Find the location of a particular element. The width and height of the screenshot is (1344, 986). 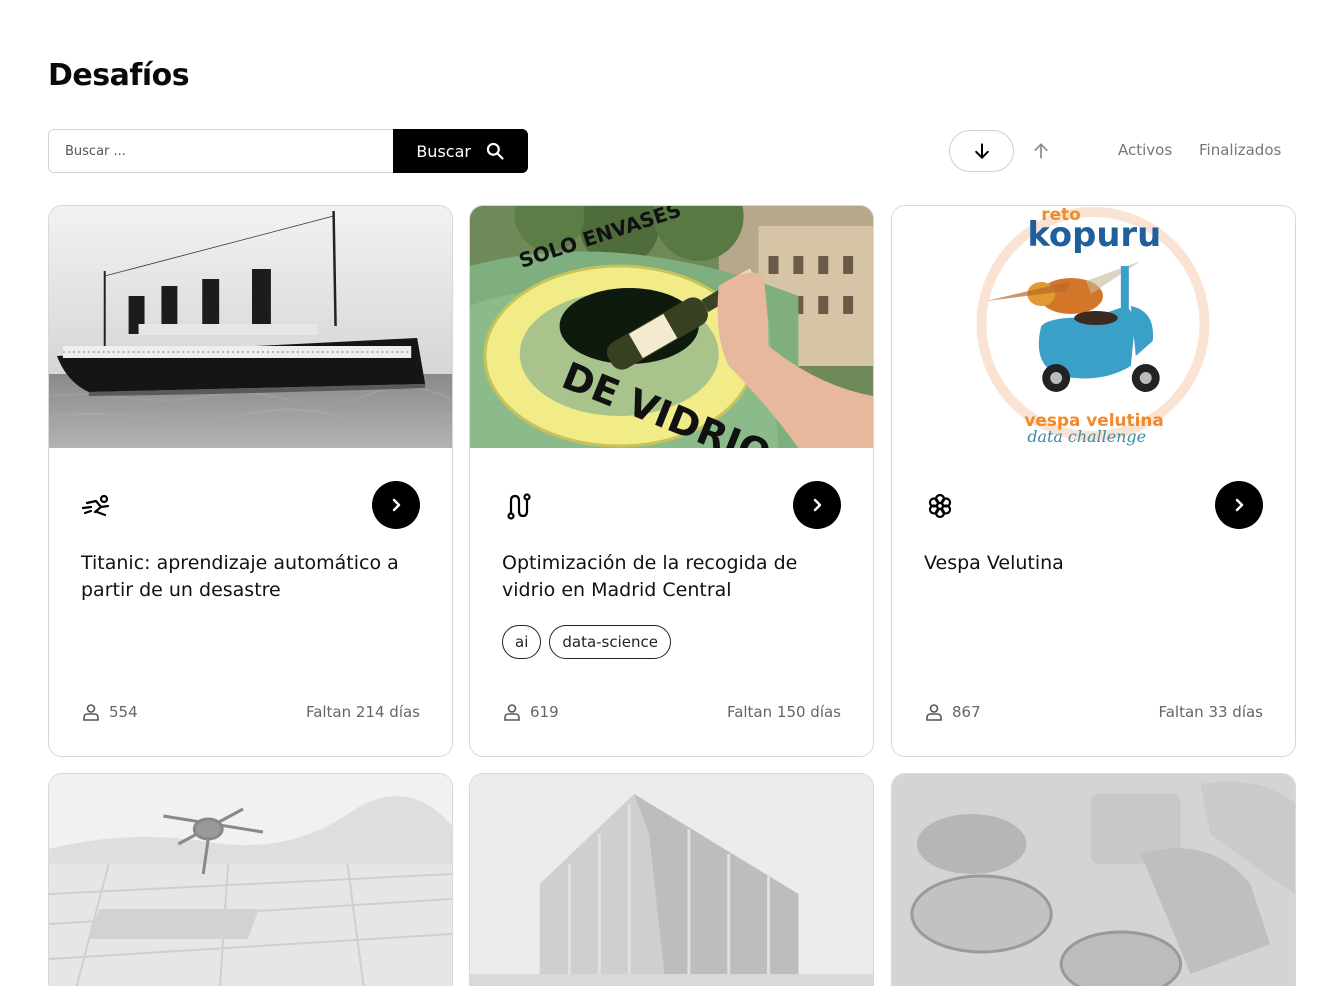

participants-value: 619 is located at coordinates (544, 712).